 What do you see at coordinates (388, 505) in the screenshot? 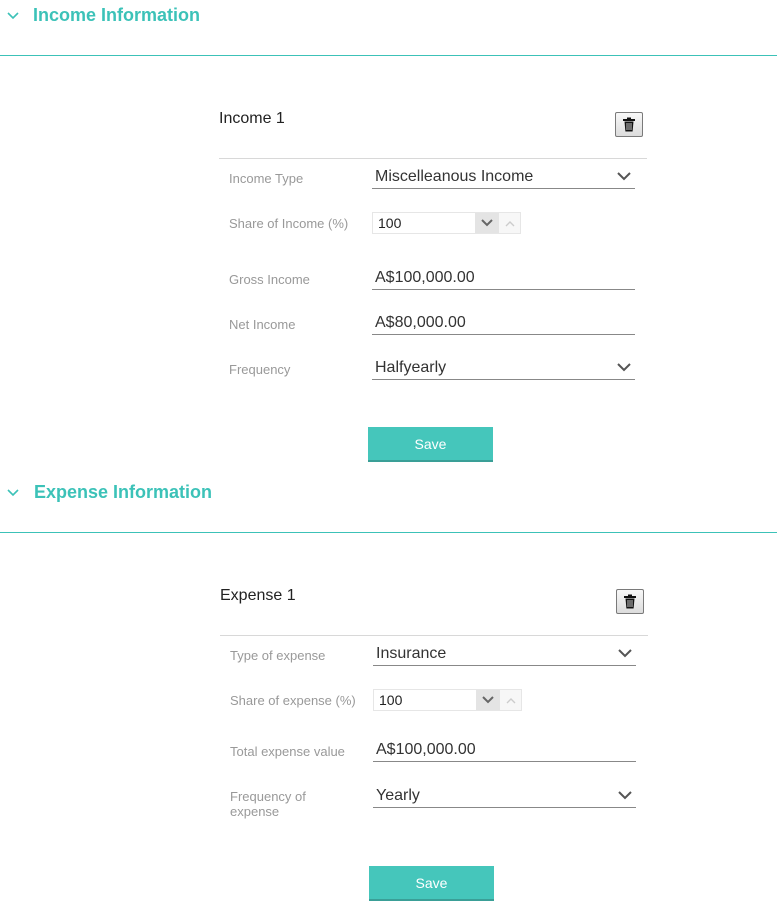
I see `expense-section-header: Expense Information` at bounding box center [388, 505].